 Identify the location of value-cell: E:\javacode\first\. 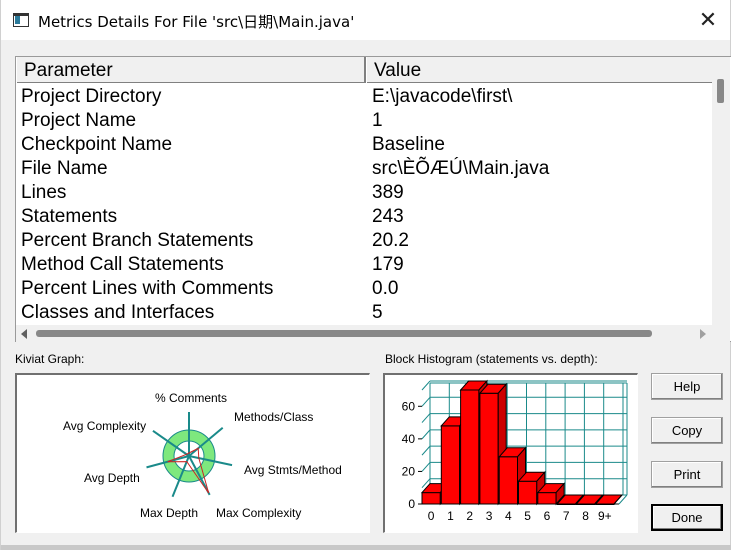
(442, 96).